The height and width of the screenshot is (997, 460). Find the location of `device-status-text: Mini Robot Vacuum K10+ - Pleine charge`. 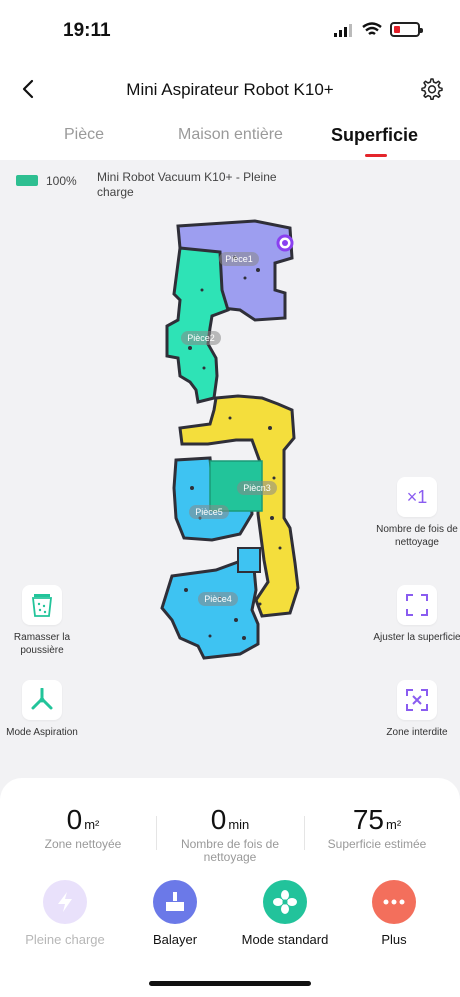

device-status-text: Mini Robot Vacuum K10+ - Pleine charge is located at coordinates (187, 184).